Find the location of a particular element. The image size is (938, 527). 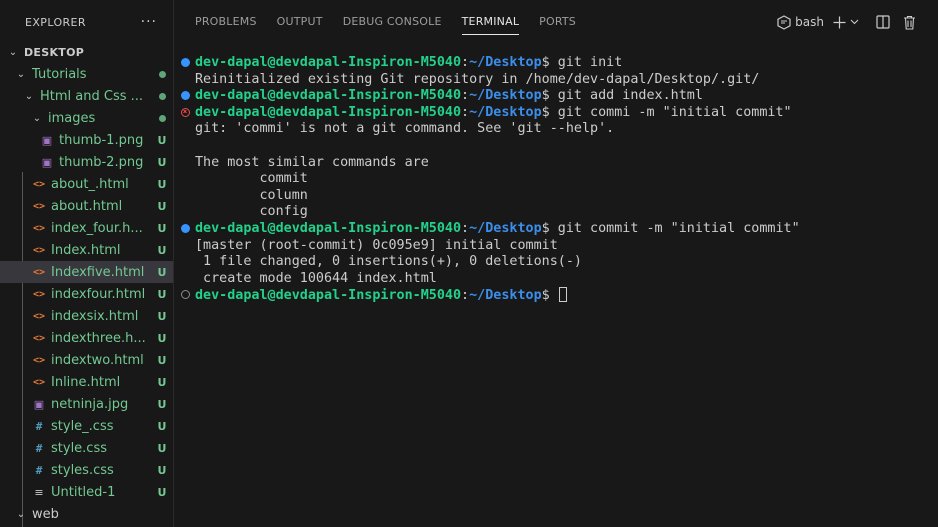

tree-file: ≡ Untitled-1 U is located at coordinates (86, 492).